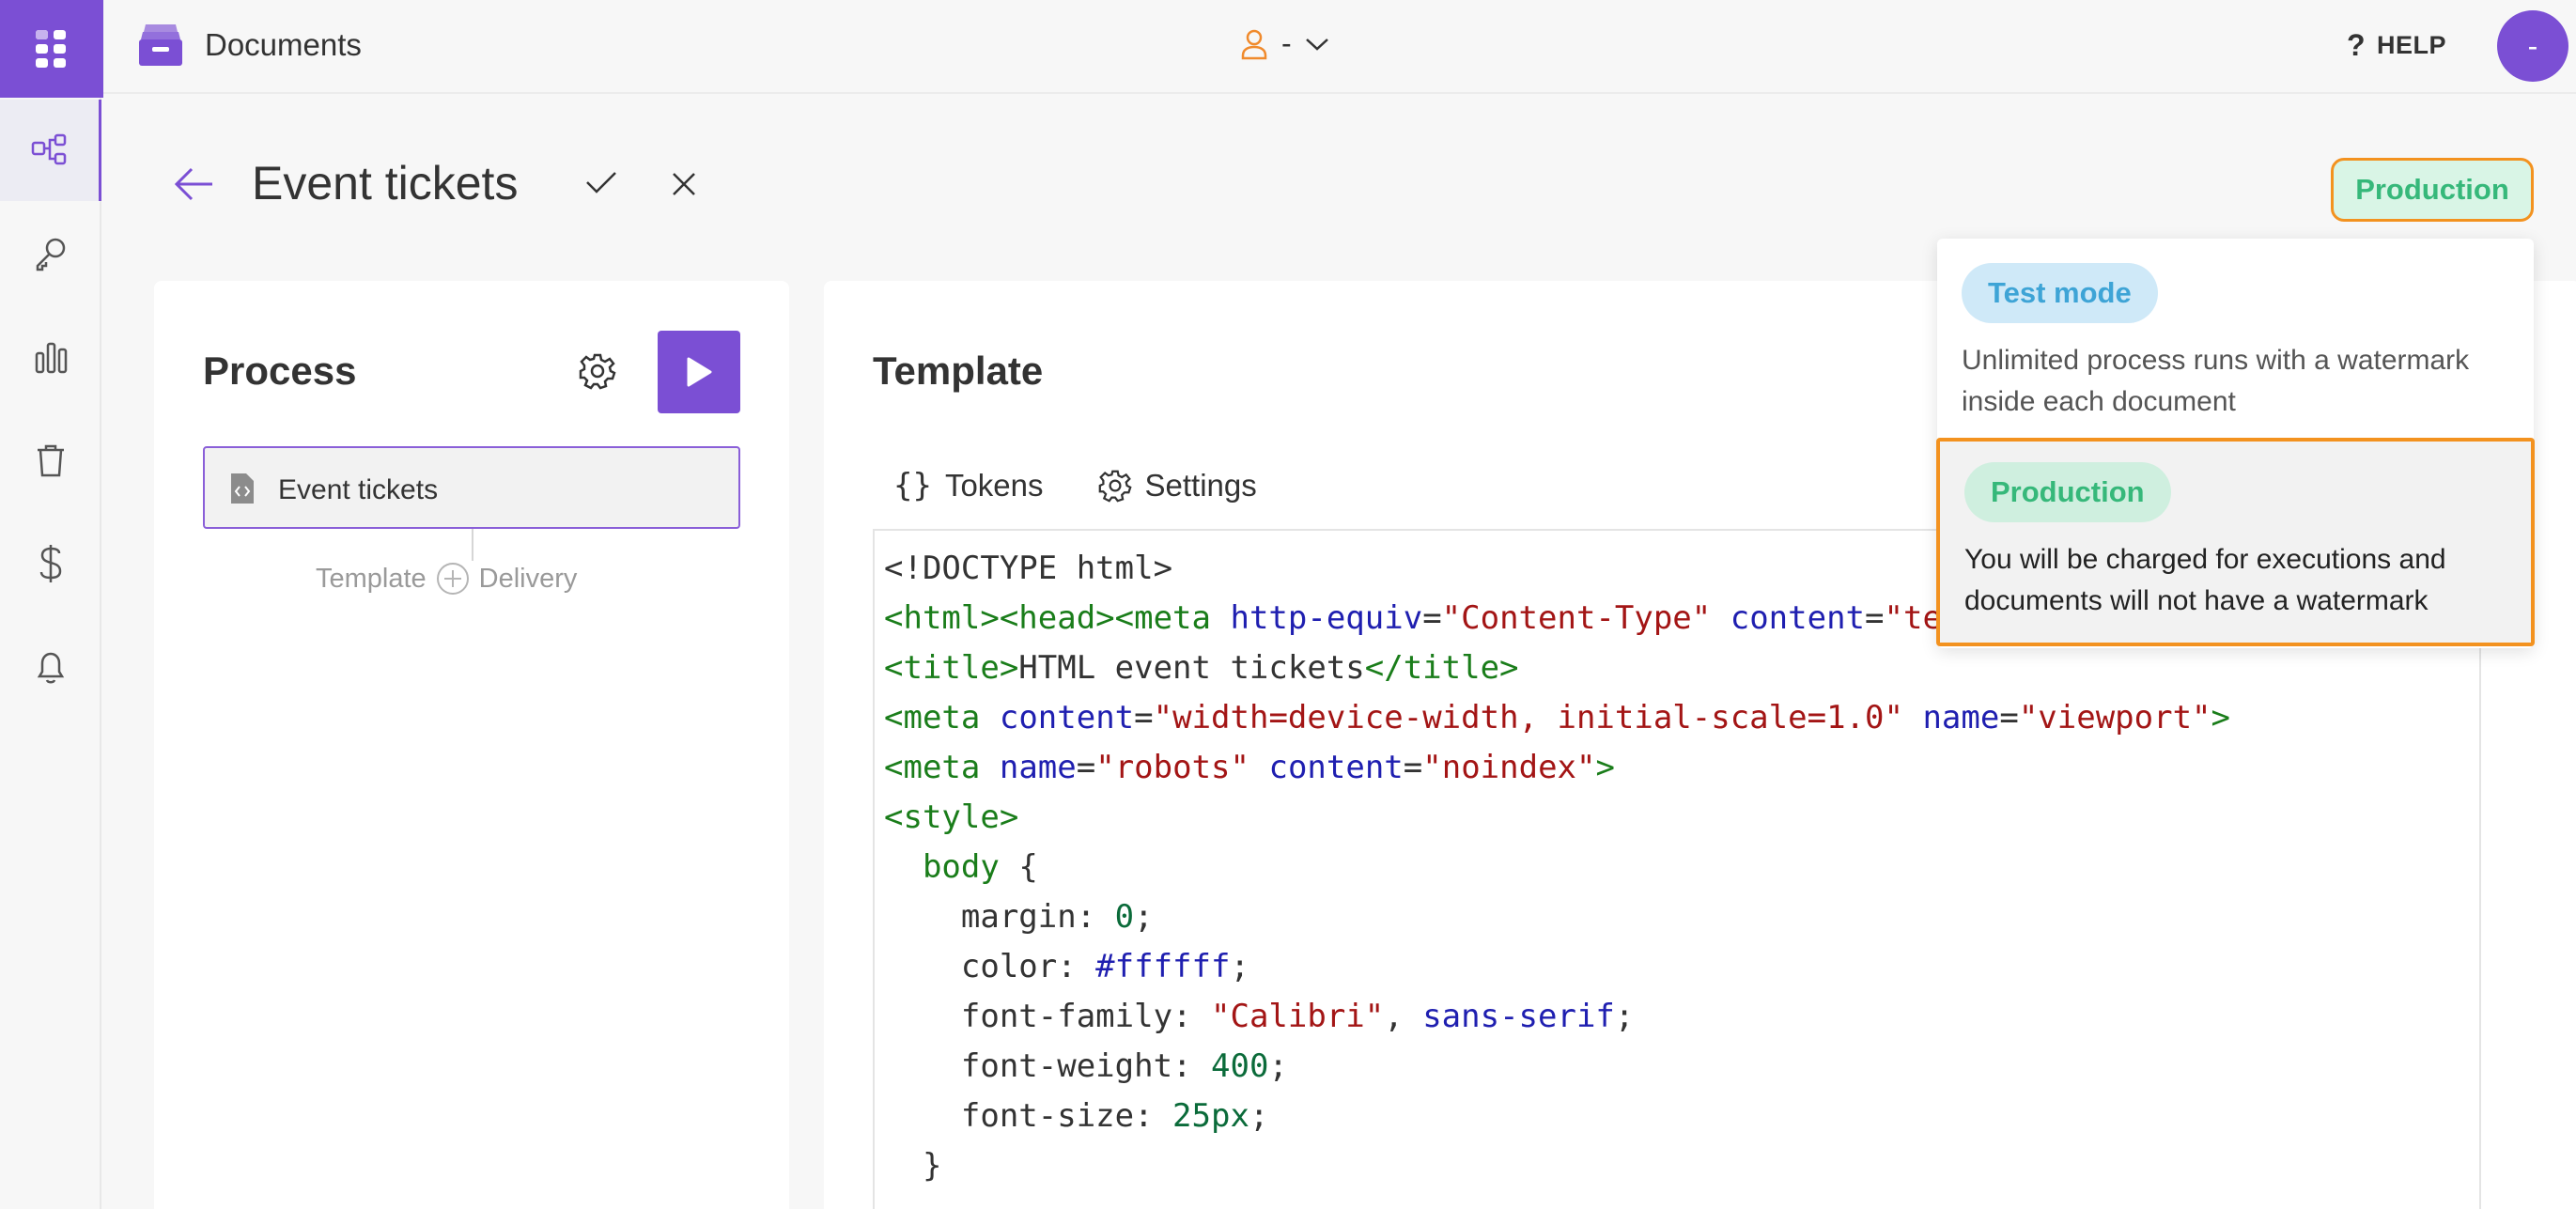 This screenshot has width=2576, height=1209. I want to click on key-icon, so click(51, 254).